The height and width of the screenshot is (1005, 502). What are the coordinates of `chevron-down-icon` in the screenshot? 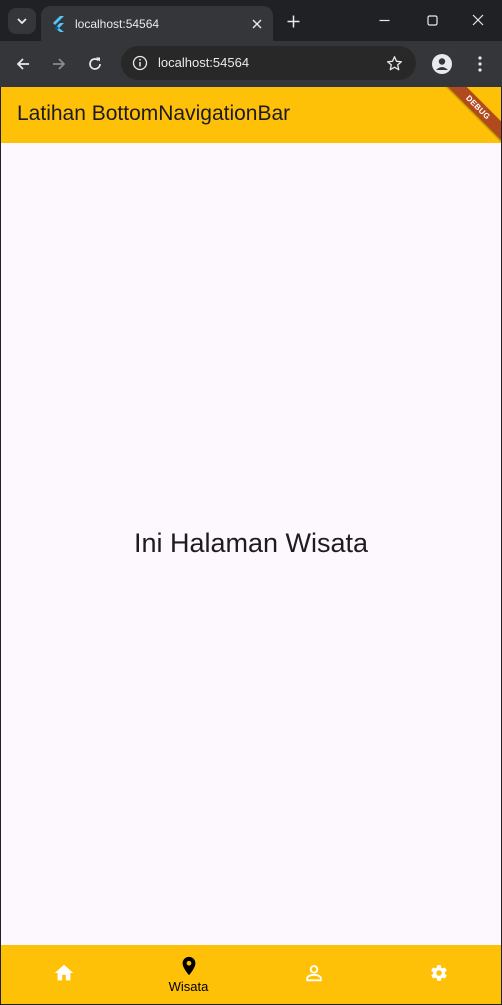 It's located at (22, 21).